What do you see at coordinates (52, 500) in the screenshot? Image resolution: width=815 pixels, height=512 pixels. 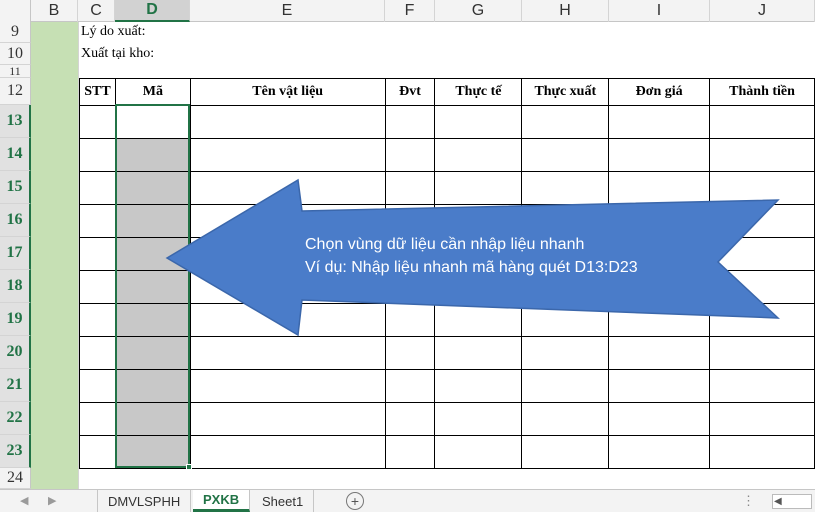 I see `next-sheet-icon: ▶` at bounding box center [52, 500].